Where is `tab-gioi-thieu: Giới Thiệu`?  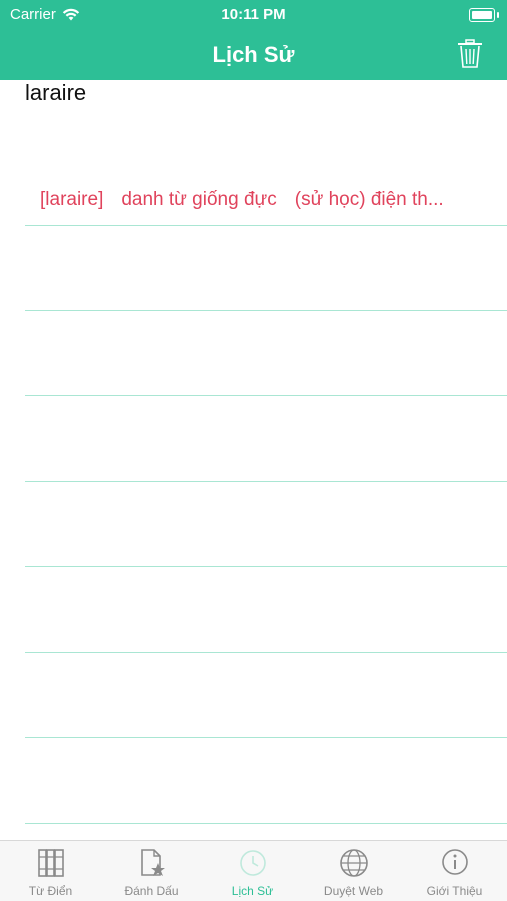 tab-gioi-thieu: Giới Thiệu is located at coordinates (454, 871).